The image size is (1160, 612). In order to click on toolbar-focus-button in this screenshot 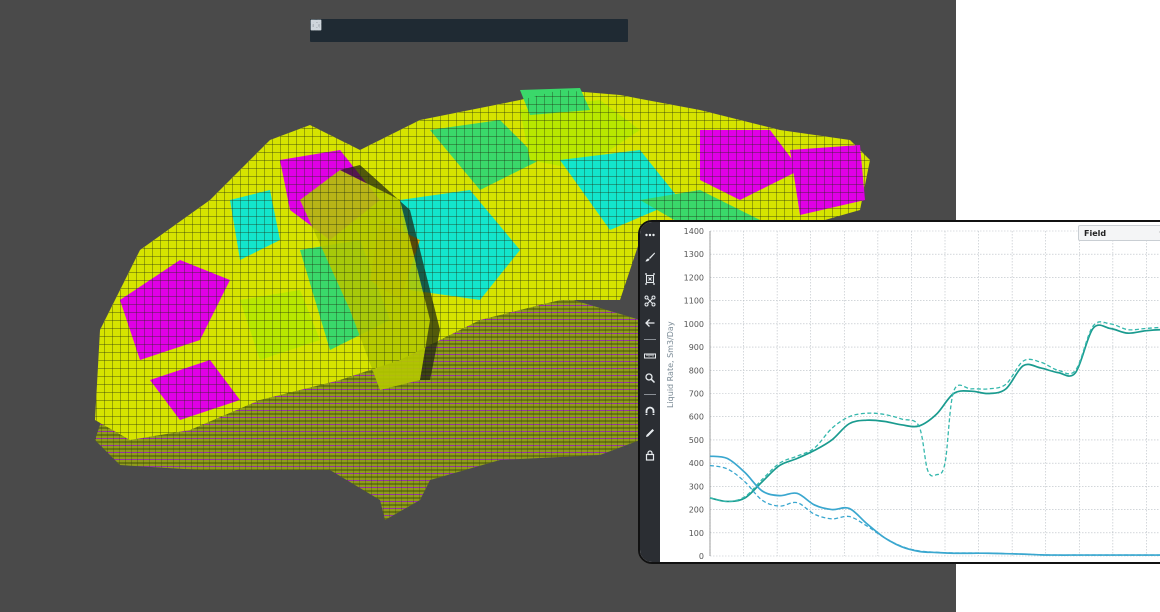, I will do `click(463, 29)`.